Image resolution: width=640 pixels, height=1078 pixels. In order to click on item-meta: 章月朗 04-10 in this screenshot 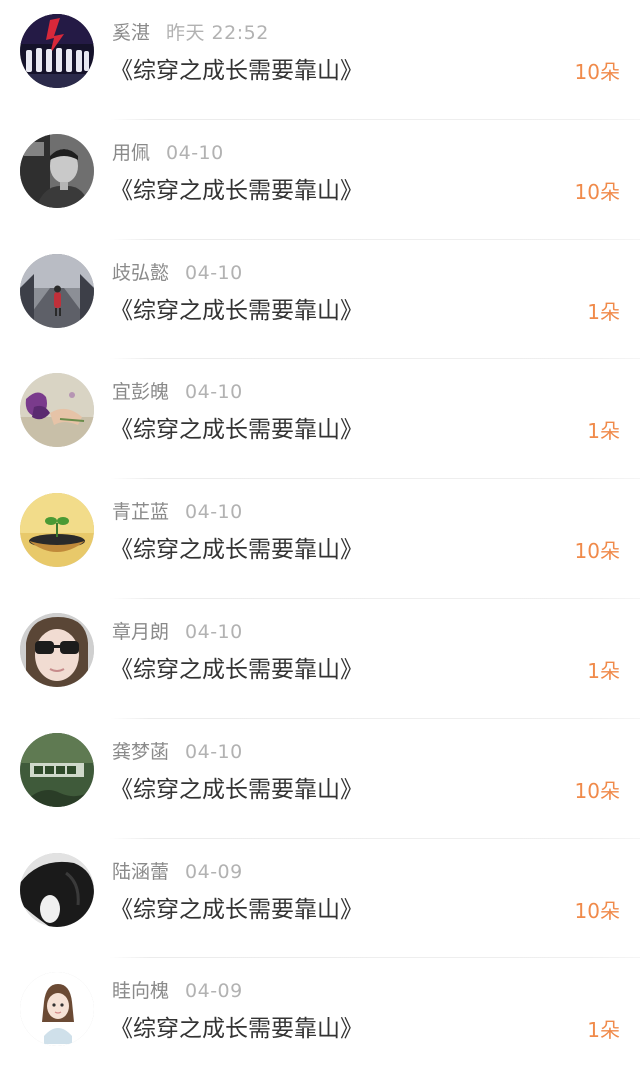, I will do `click(177, 632)`.